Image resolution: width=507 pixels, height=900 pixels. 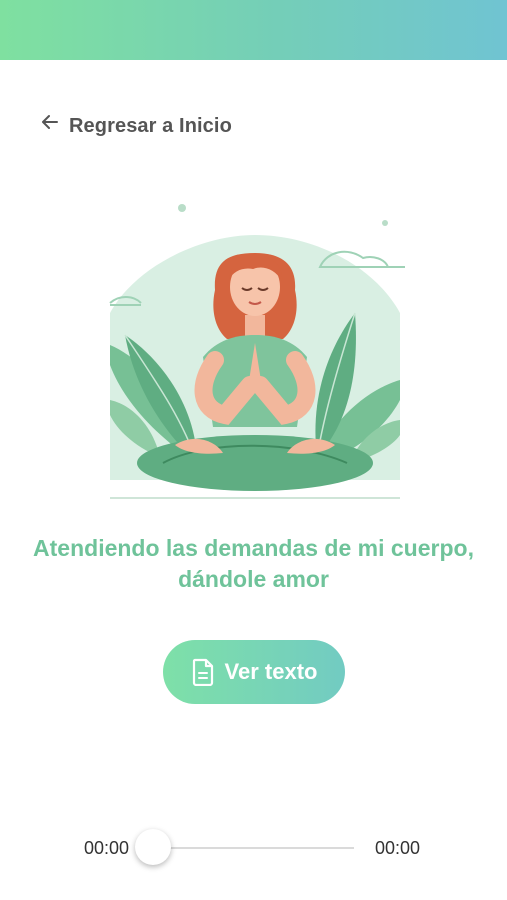 What do you see at coordinates (271, 671) in the screenshot?
I see `view-text-label: Ver texto` at bounding box center [271, 671].